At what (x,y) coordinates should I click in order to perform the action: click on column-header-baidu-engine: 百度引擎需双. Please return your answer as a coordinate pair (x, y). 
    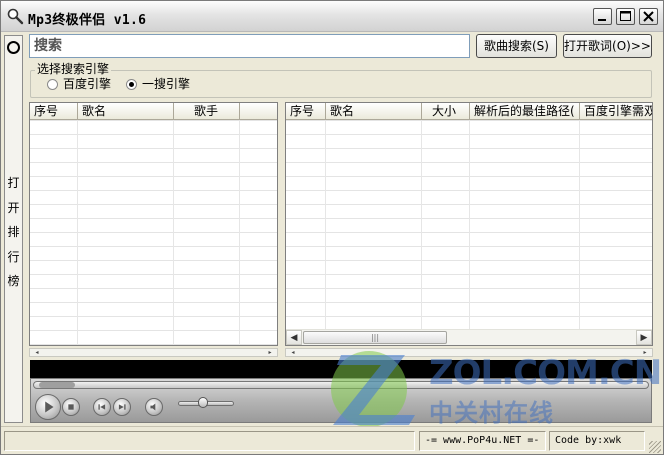
    Looking at the image, I should click on (616, 111).